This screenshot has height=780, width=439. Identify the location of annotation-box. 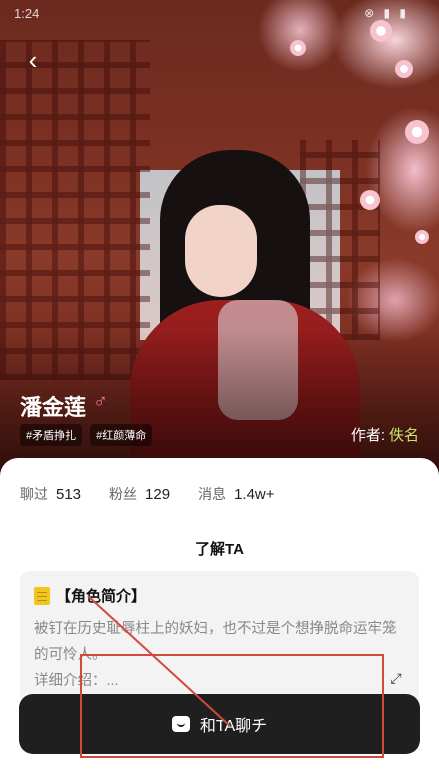
(232, 706).